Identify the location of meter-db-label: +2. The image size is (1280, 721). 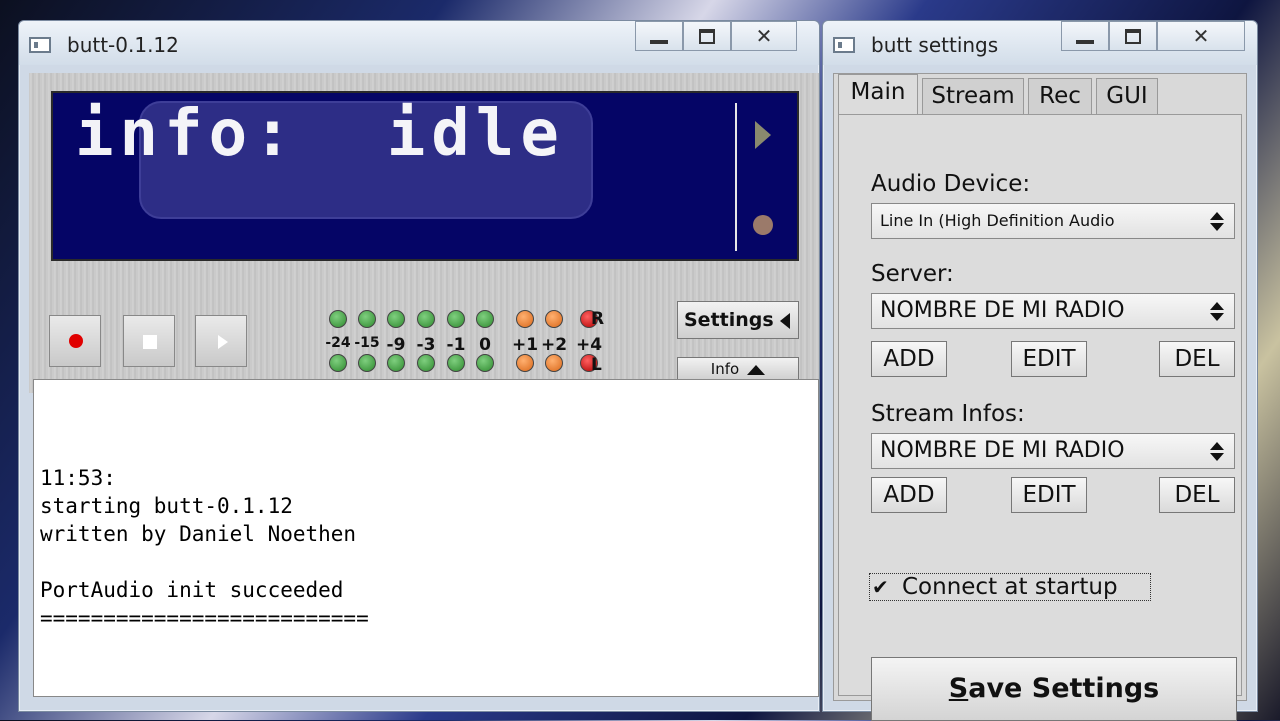
(554, 345).